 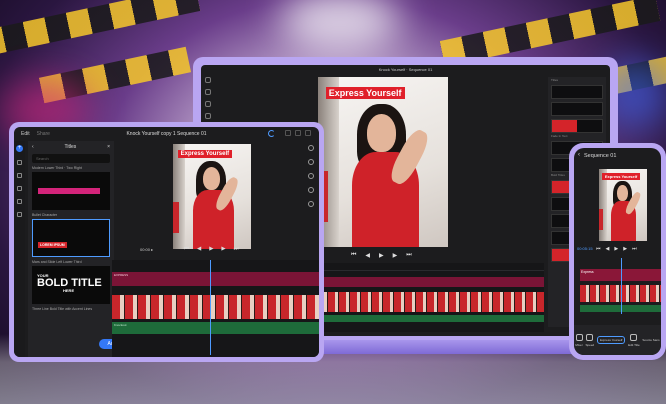 I want to click on edit-title-button: Edit Title, so click(x=634, y=340).